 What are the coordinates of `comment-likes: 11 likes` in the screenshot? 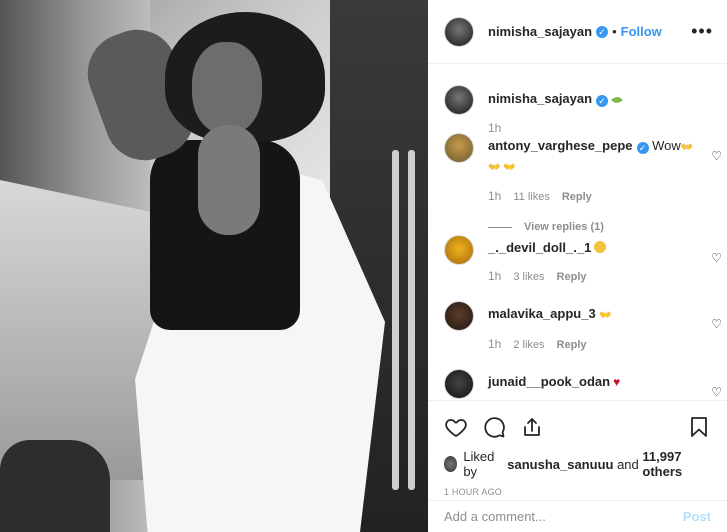 It's located at (531, 197).